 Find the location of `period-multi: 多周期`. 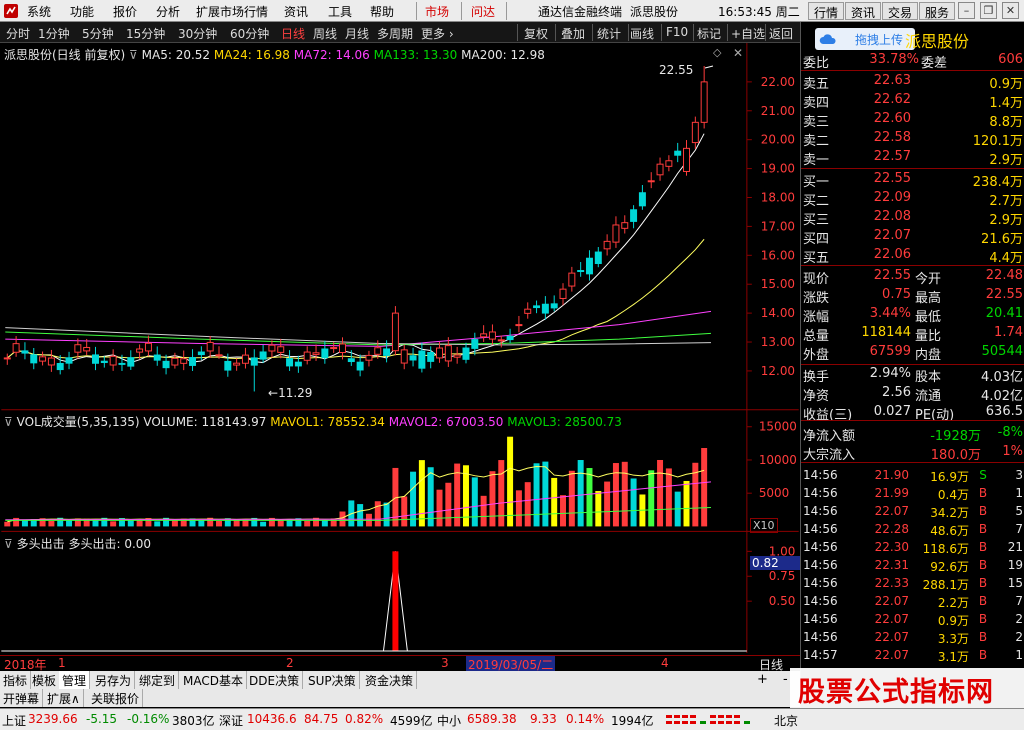

period-multi: 多周期 is located at coordinates (395, 33).